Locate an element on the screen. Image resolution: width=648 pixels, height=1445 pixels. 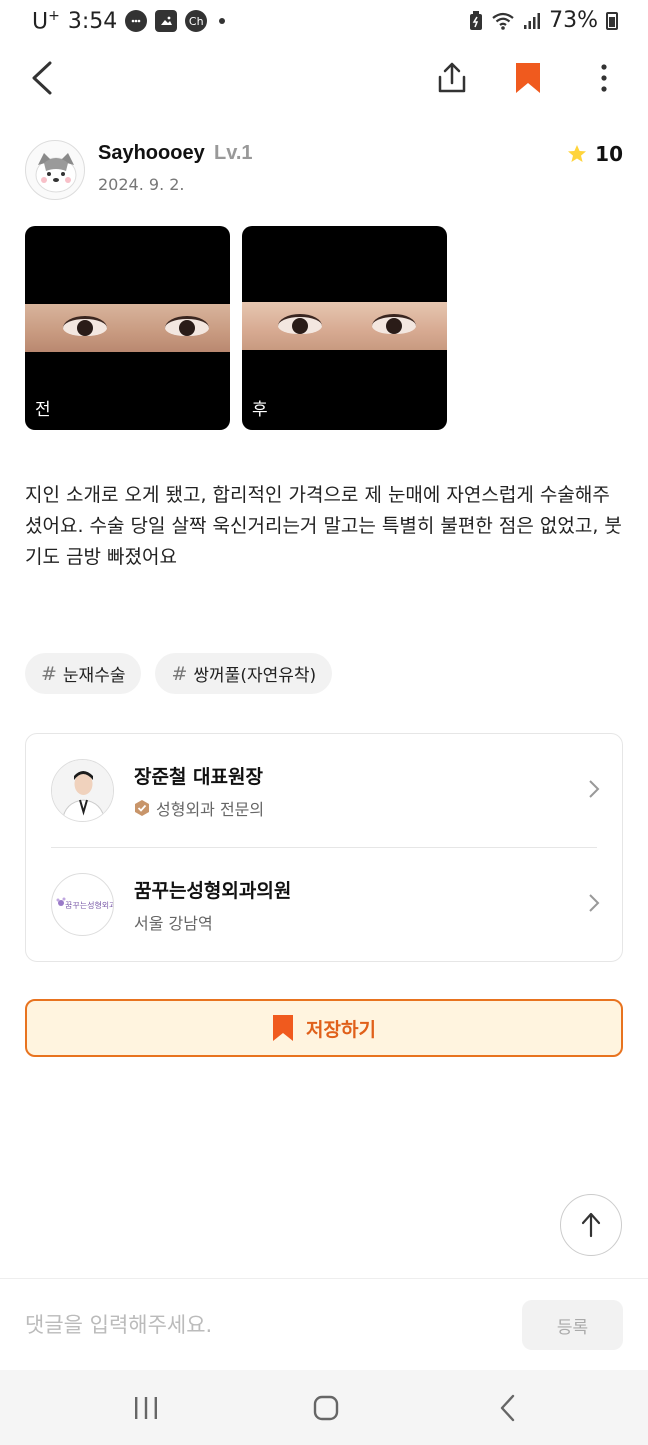
bookmark-button is located at coordinates (528, 78).